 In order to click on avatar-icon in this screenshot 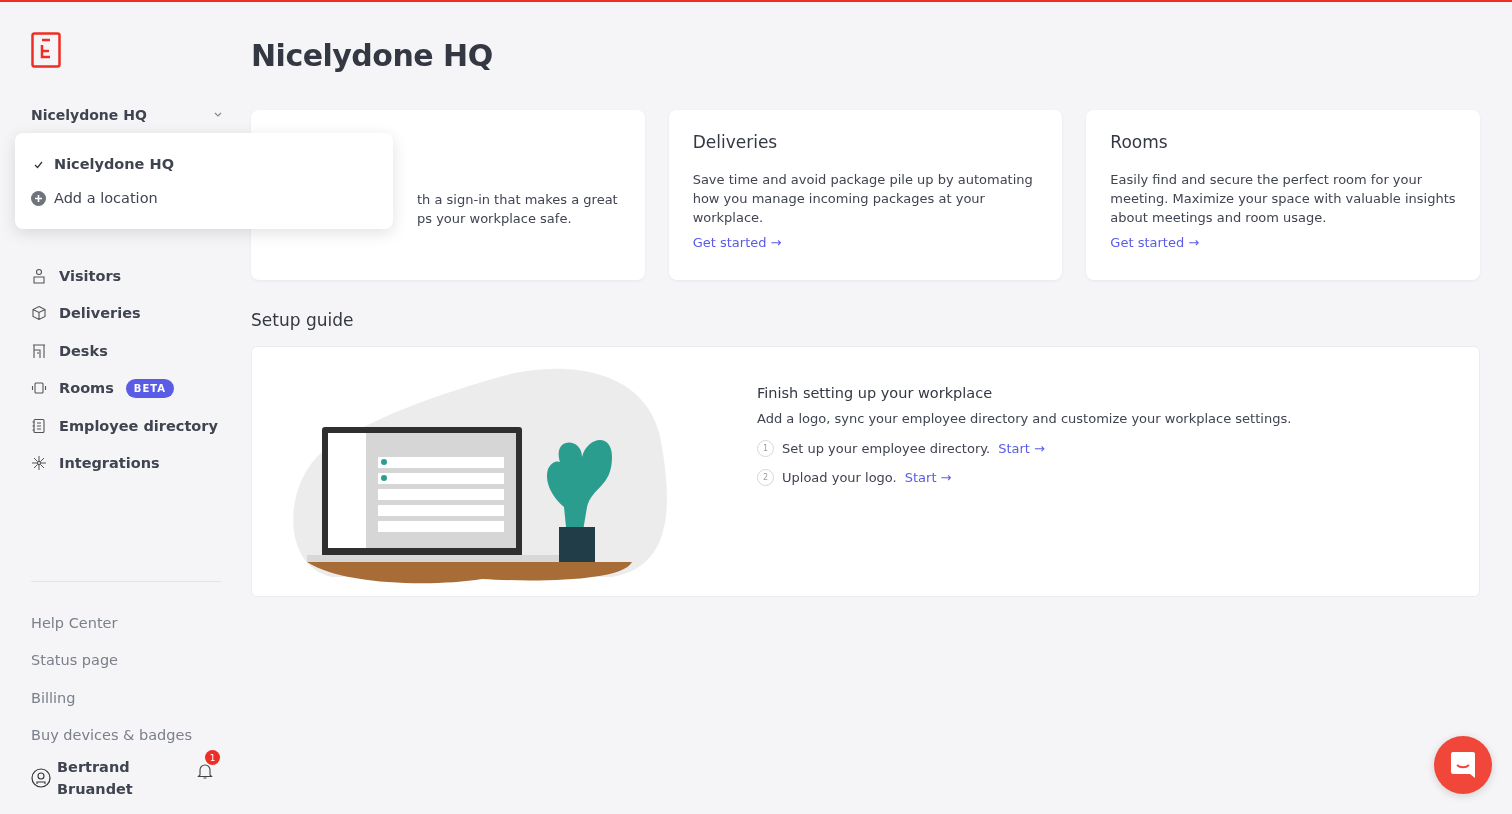, I will do `click(41, 778)`.